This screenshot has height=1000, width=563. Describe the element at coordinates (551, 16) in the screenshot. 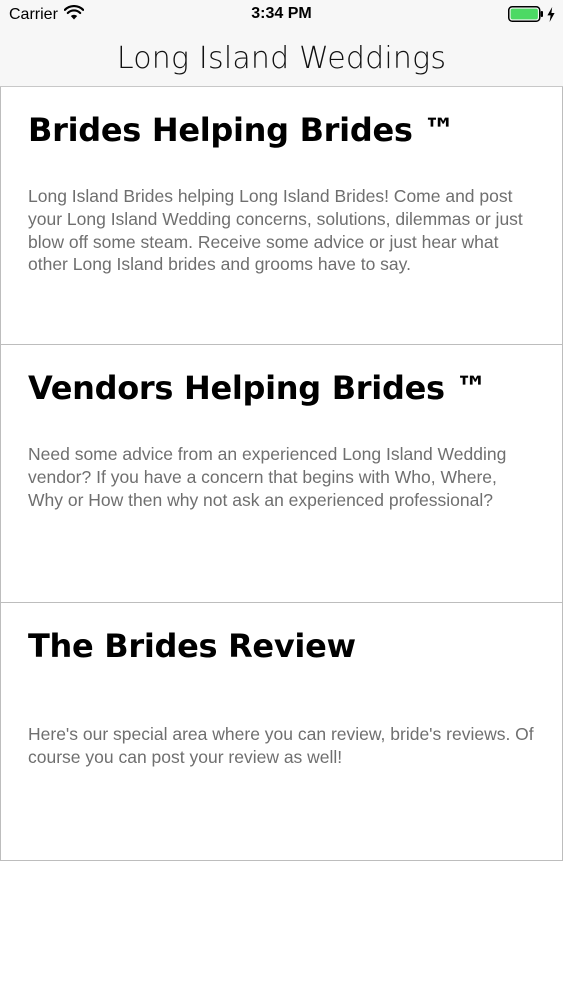

I see `charging-bolt-icon` at that location.